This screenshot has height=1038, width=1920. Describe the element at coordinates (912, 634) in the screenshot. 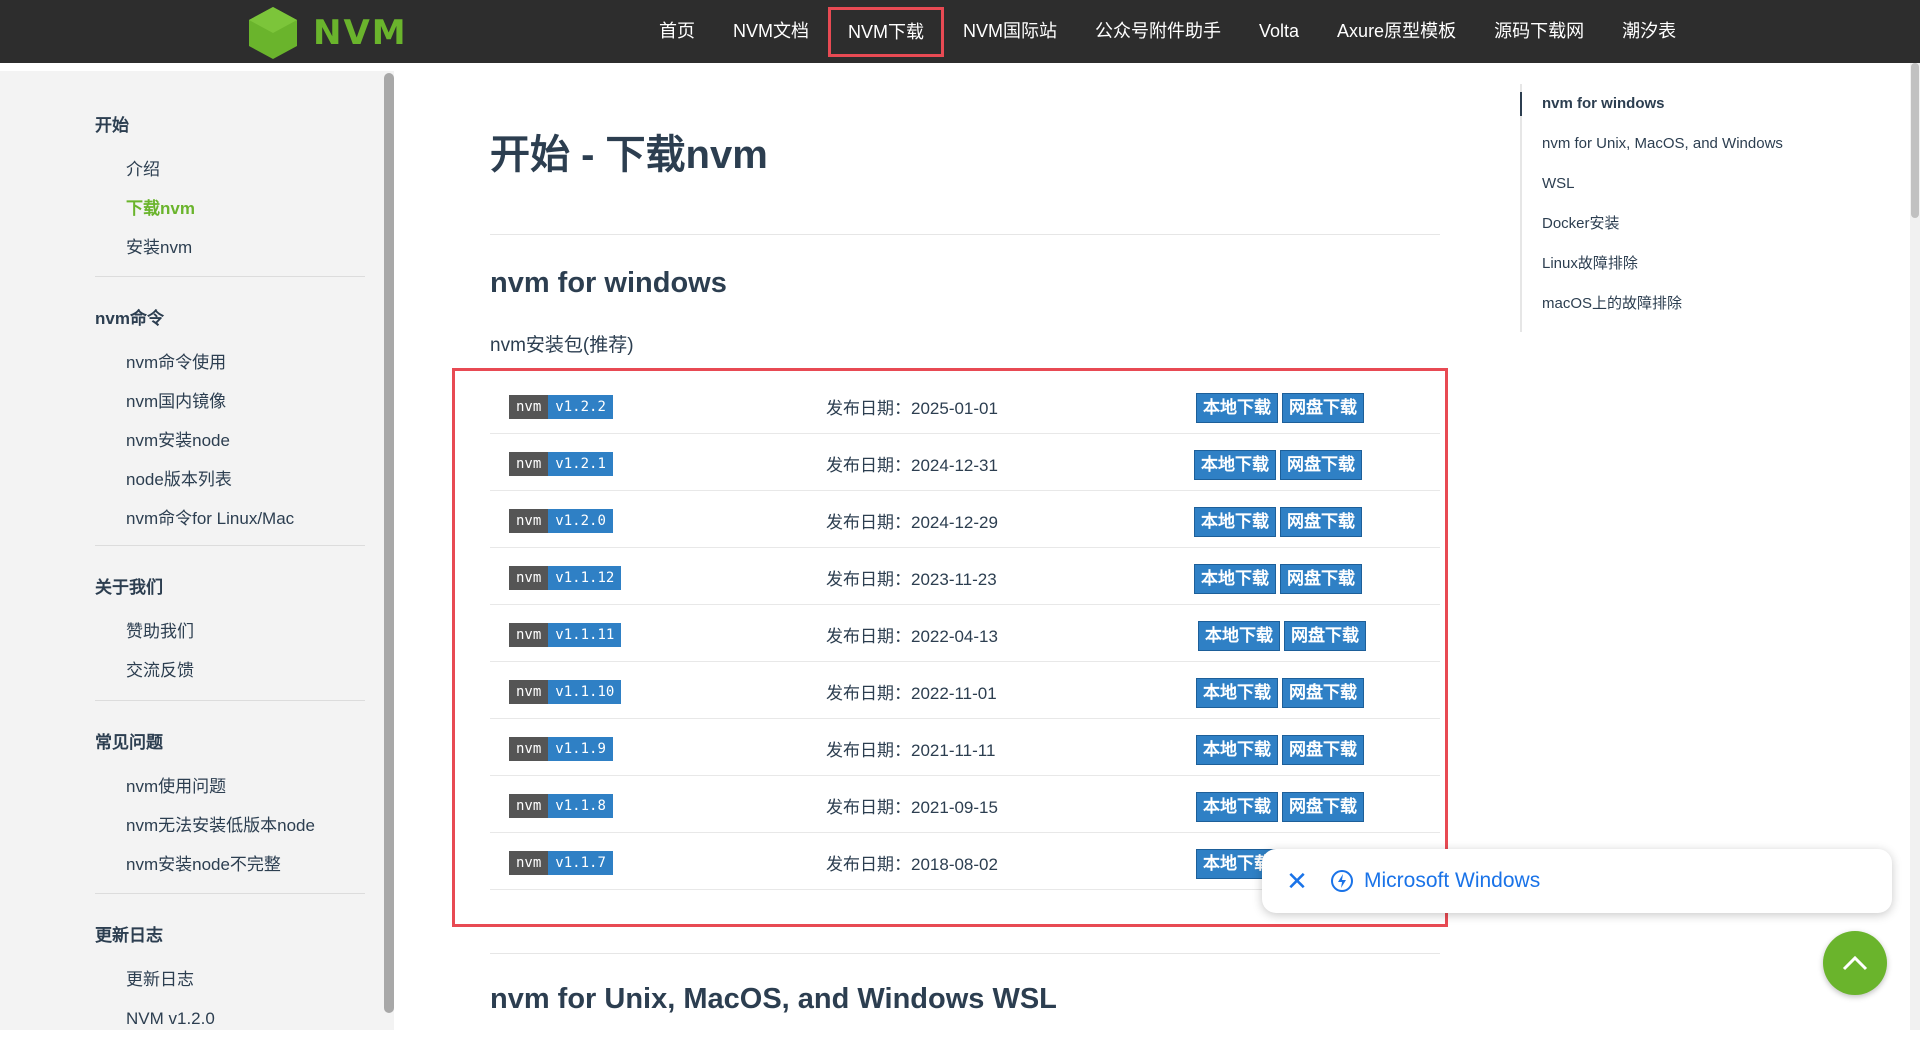

I see `release-date: 发布日期：2022-04-13` at that location.